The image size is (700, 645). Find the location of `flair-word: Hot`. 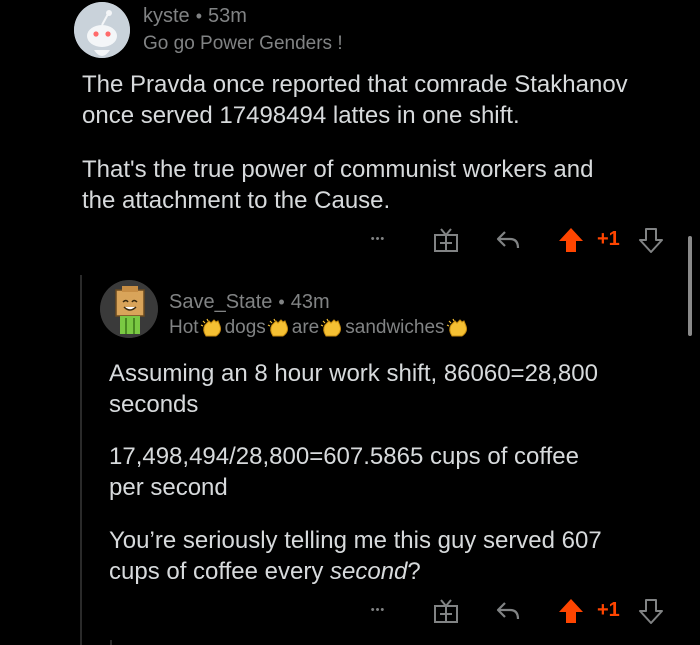

flair-word: Hot is located at coordinates (184, 327).